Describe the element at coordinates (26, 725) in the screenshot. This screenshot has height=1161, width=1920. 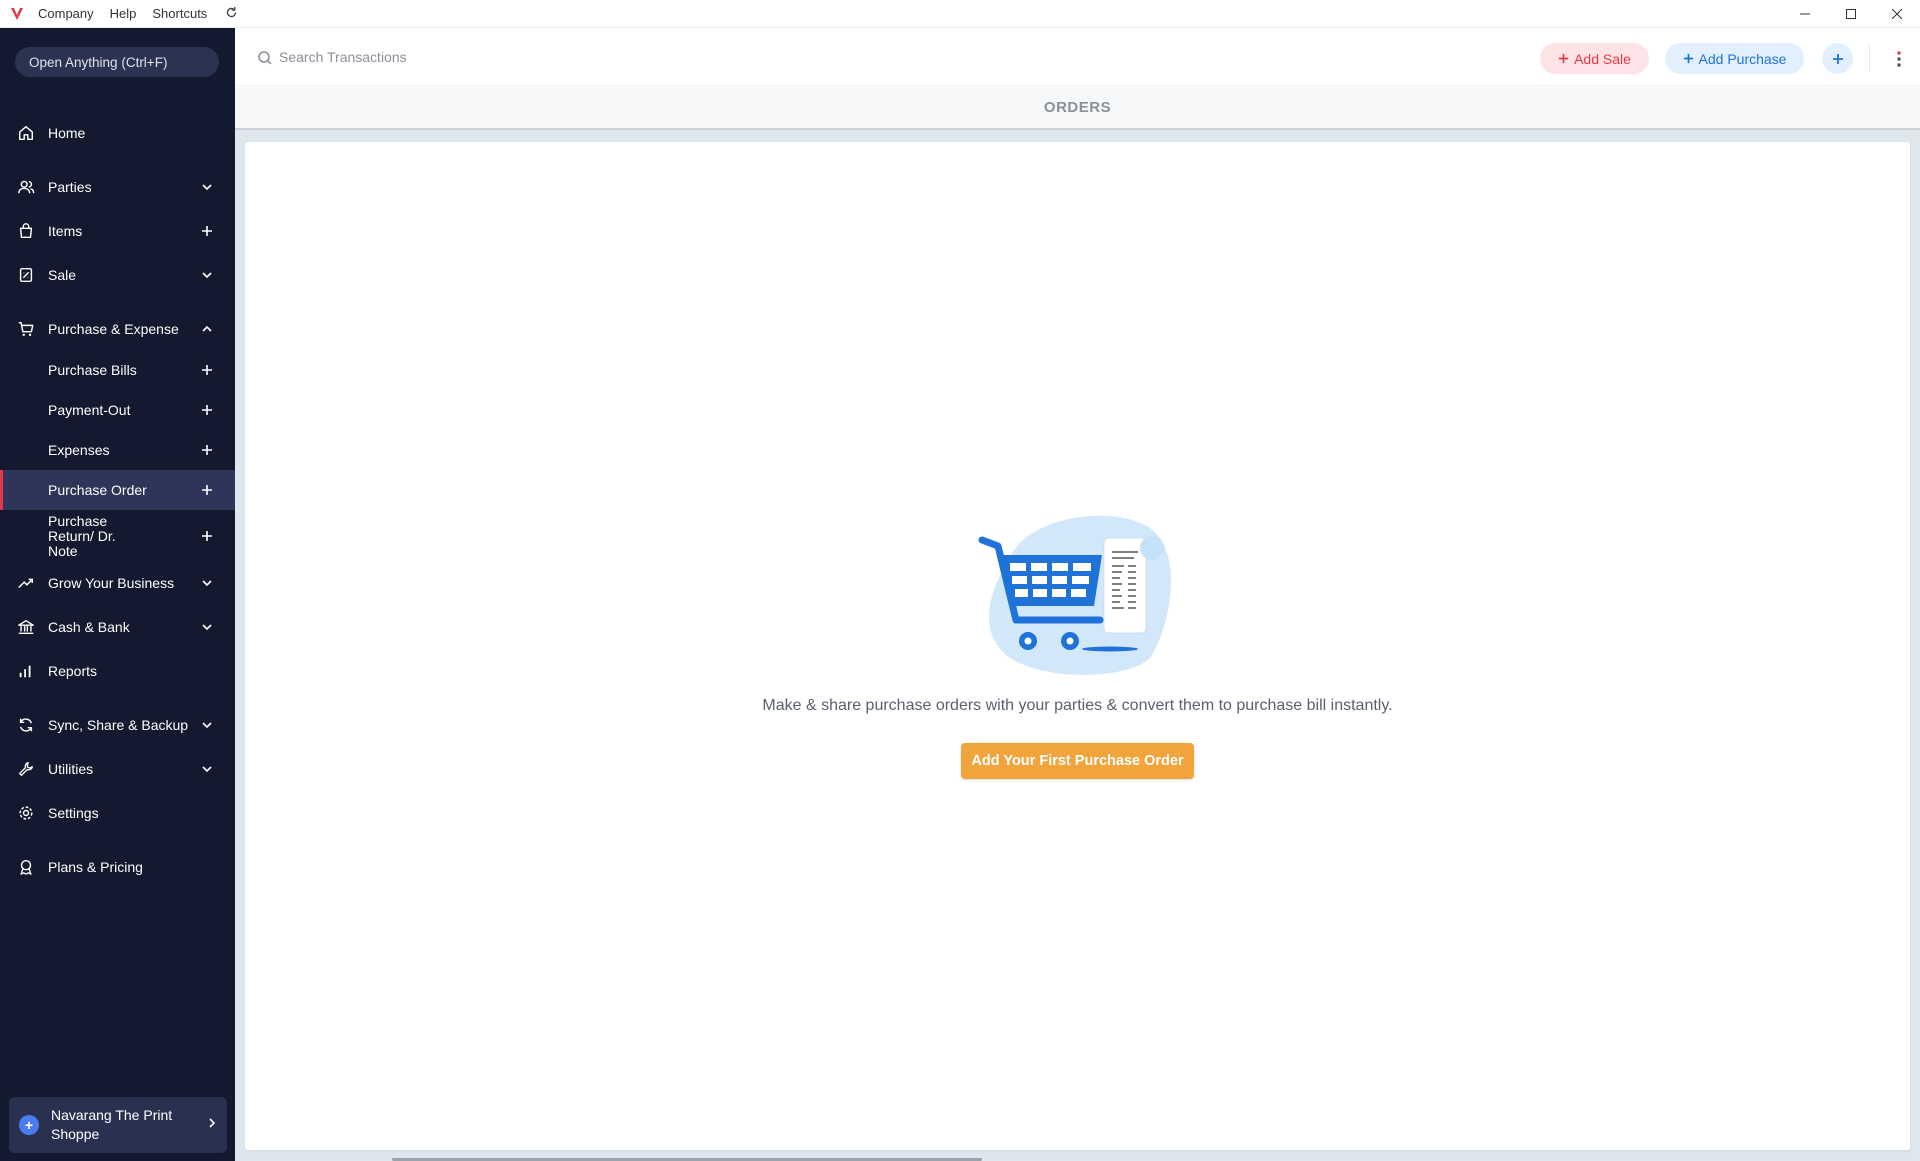
I see `sync-icon` at that location.